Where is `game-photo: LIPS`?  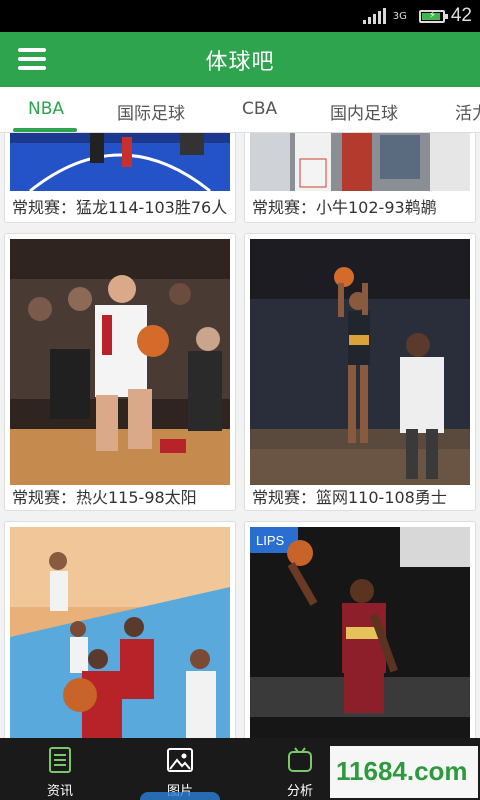 game-photo: LIPS is located at coordinates (360, 632).